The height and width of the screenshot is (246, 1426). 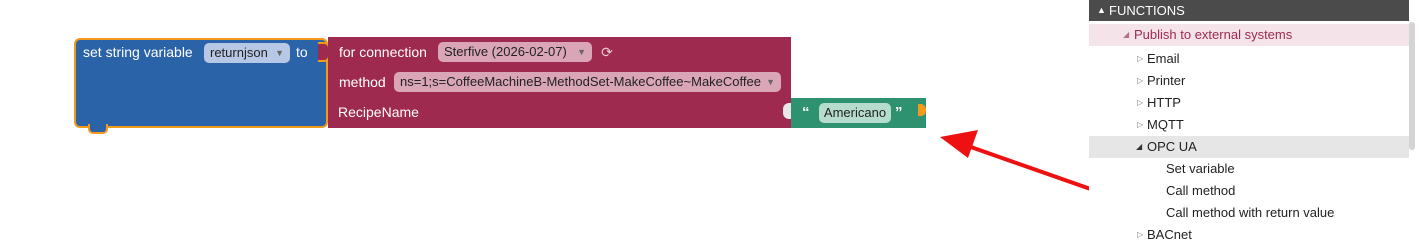 I want to click on tree-item-call-method: Call method, so click(x=1249, y=191).